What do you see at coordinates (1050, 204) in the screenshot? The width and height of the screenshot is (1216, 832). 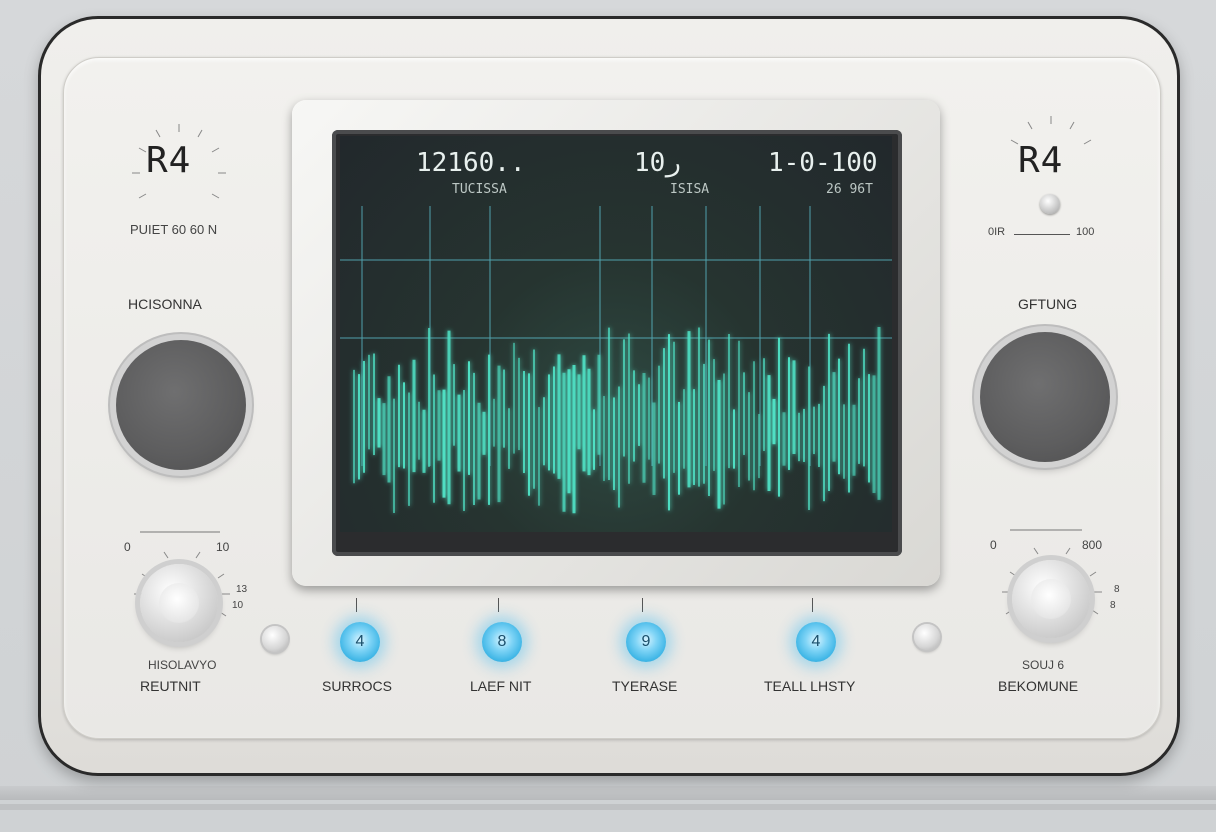 I see `right-indicator-button` at bounding box center [1050, 204].